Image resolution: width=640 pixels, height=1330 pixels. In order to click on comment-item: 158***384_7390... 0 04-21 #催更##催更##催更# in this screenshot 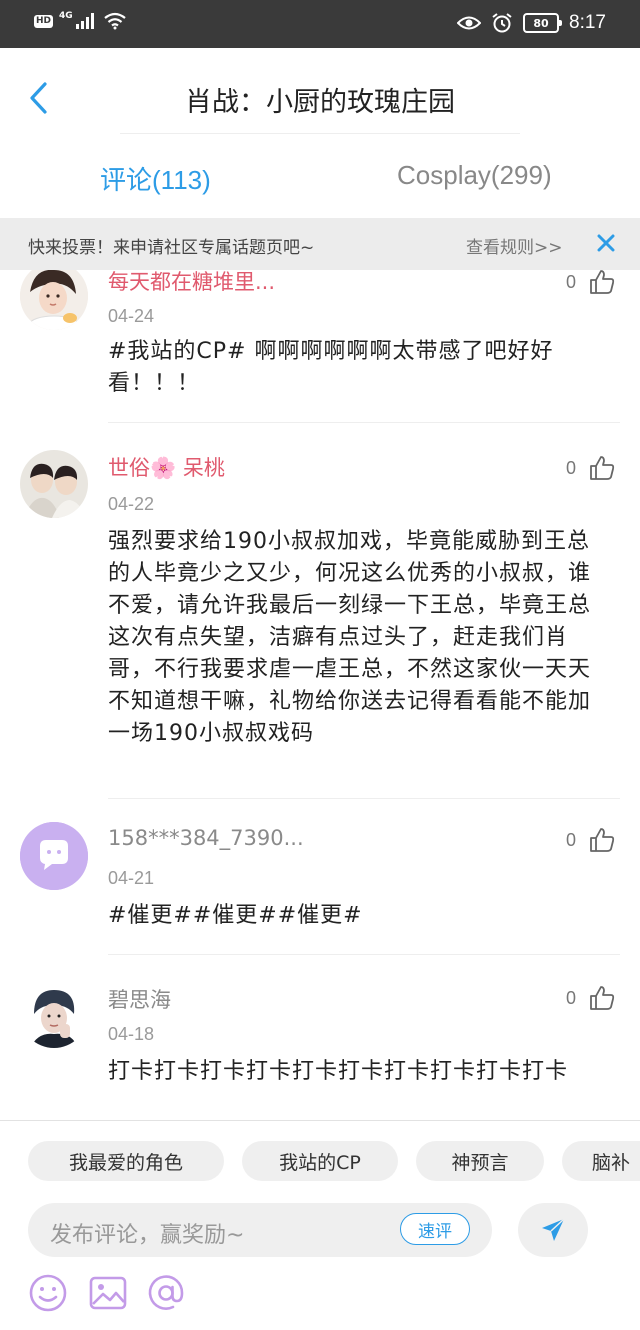, I will do `click(320, 876)`.